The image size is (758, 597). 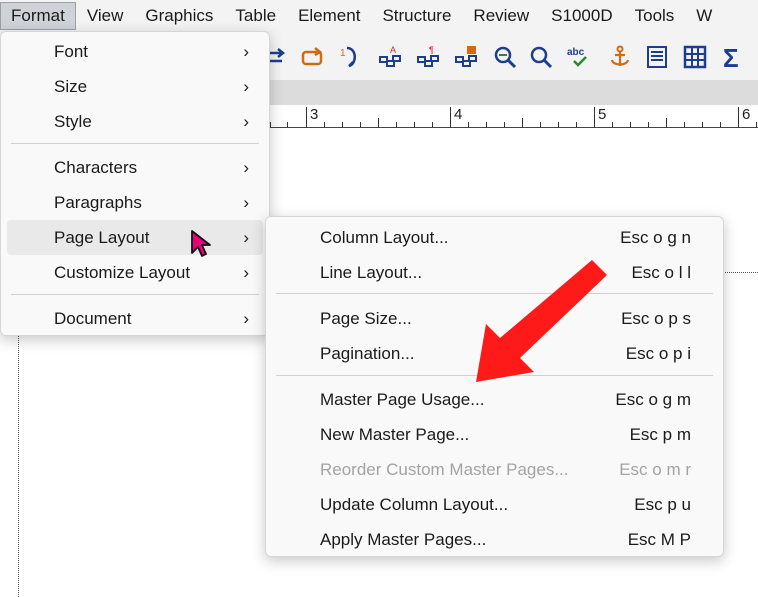 I want to click on sigma-icon: Σ, so click(x=733, y=57).